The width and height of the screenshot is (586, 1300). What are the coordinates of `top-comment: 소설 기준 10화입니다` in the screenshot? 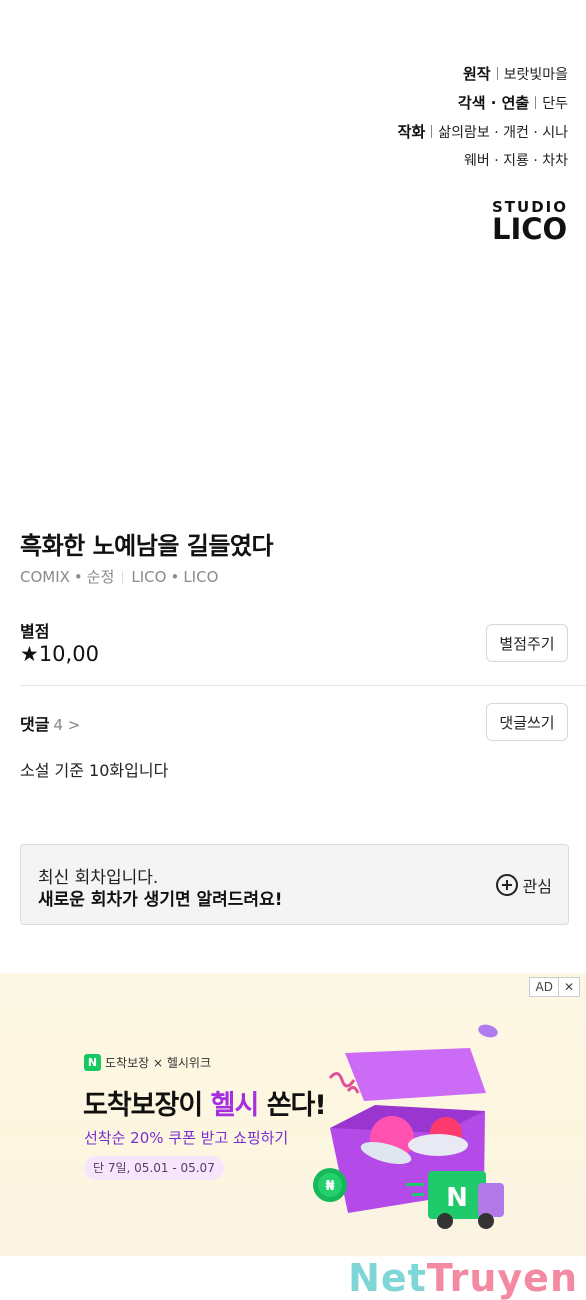 It's located at (94, 770).